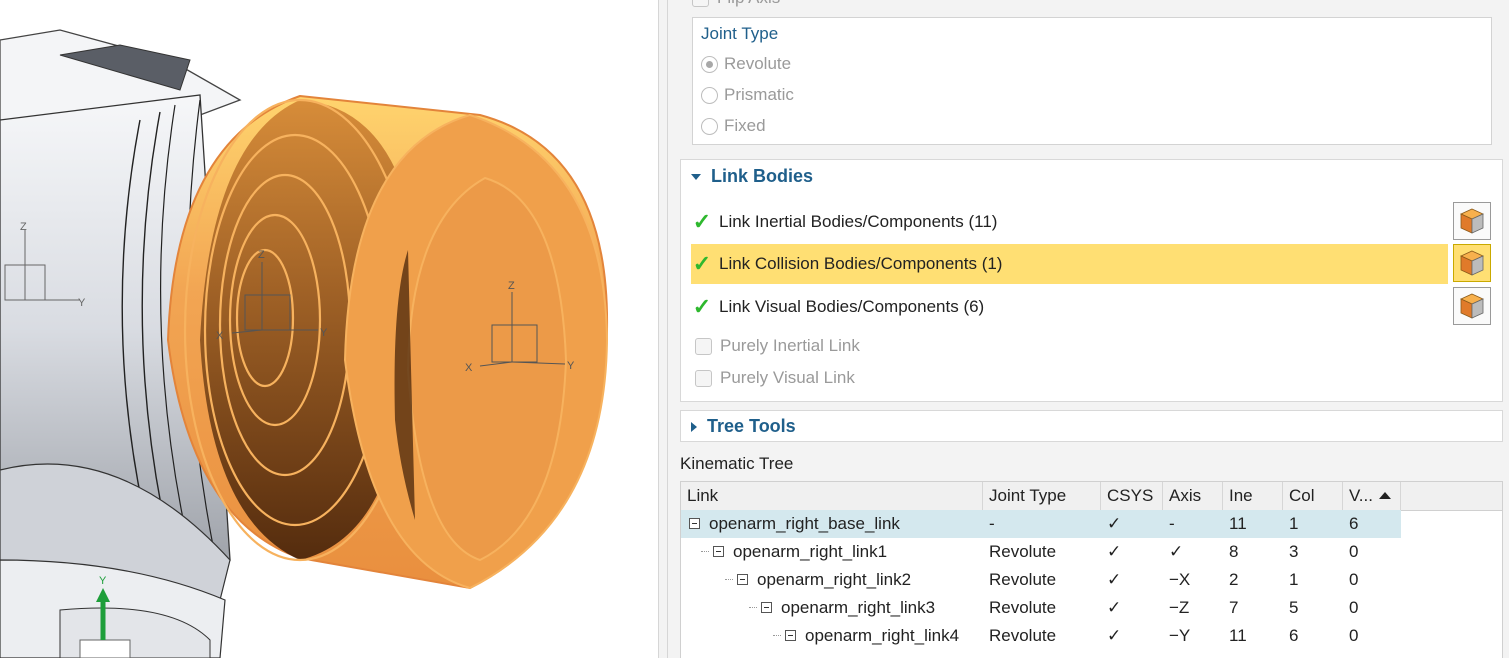 This screenshot has height=658, width=1509. What do you see at coordinates (571, 366) in the screenshot?
I see `axis-label-y-right: Y` at bounding box center [571, 366].